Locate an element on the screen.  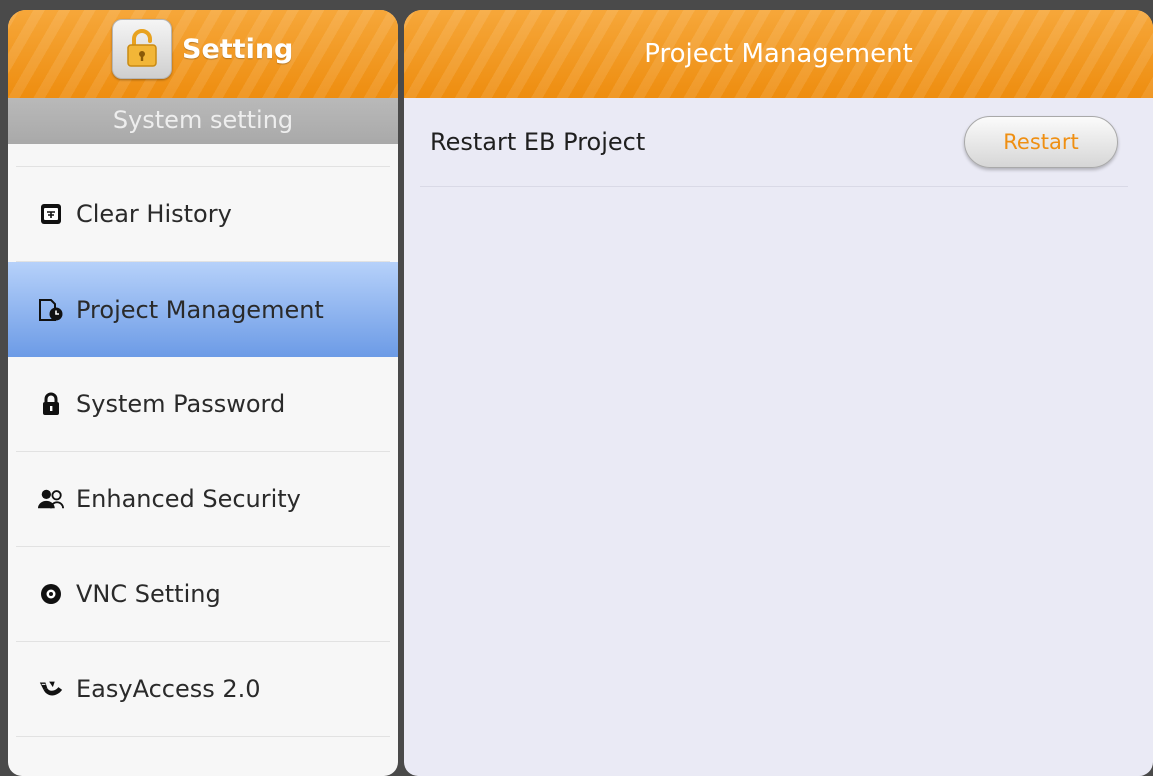
unlock-app-icon is located at coordinates (142, 49).